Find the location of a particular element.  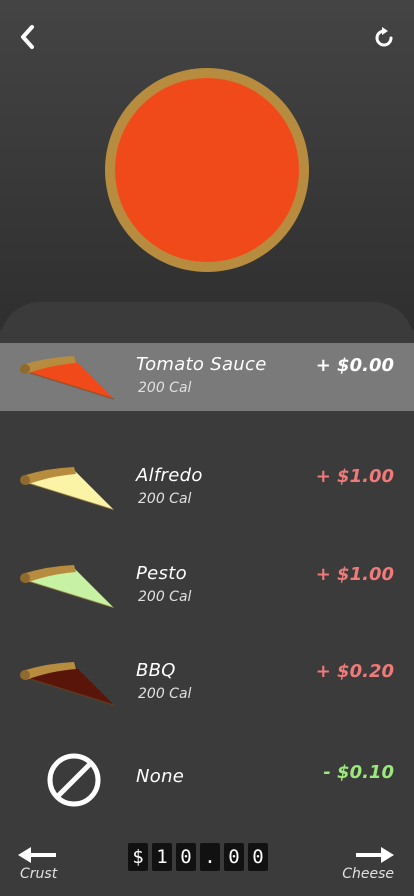

sauce-price: + $0.20 is located at coordinates (354, 671).